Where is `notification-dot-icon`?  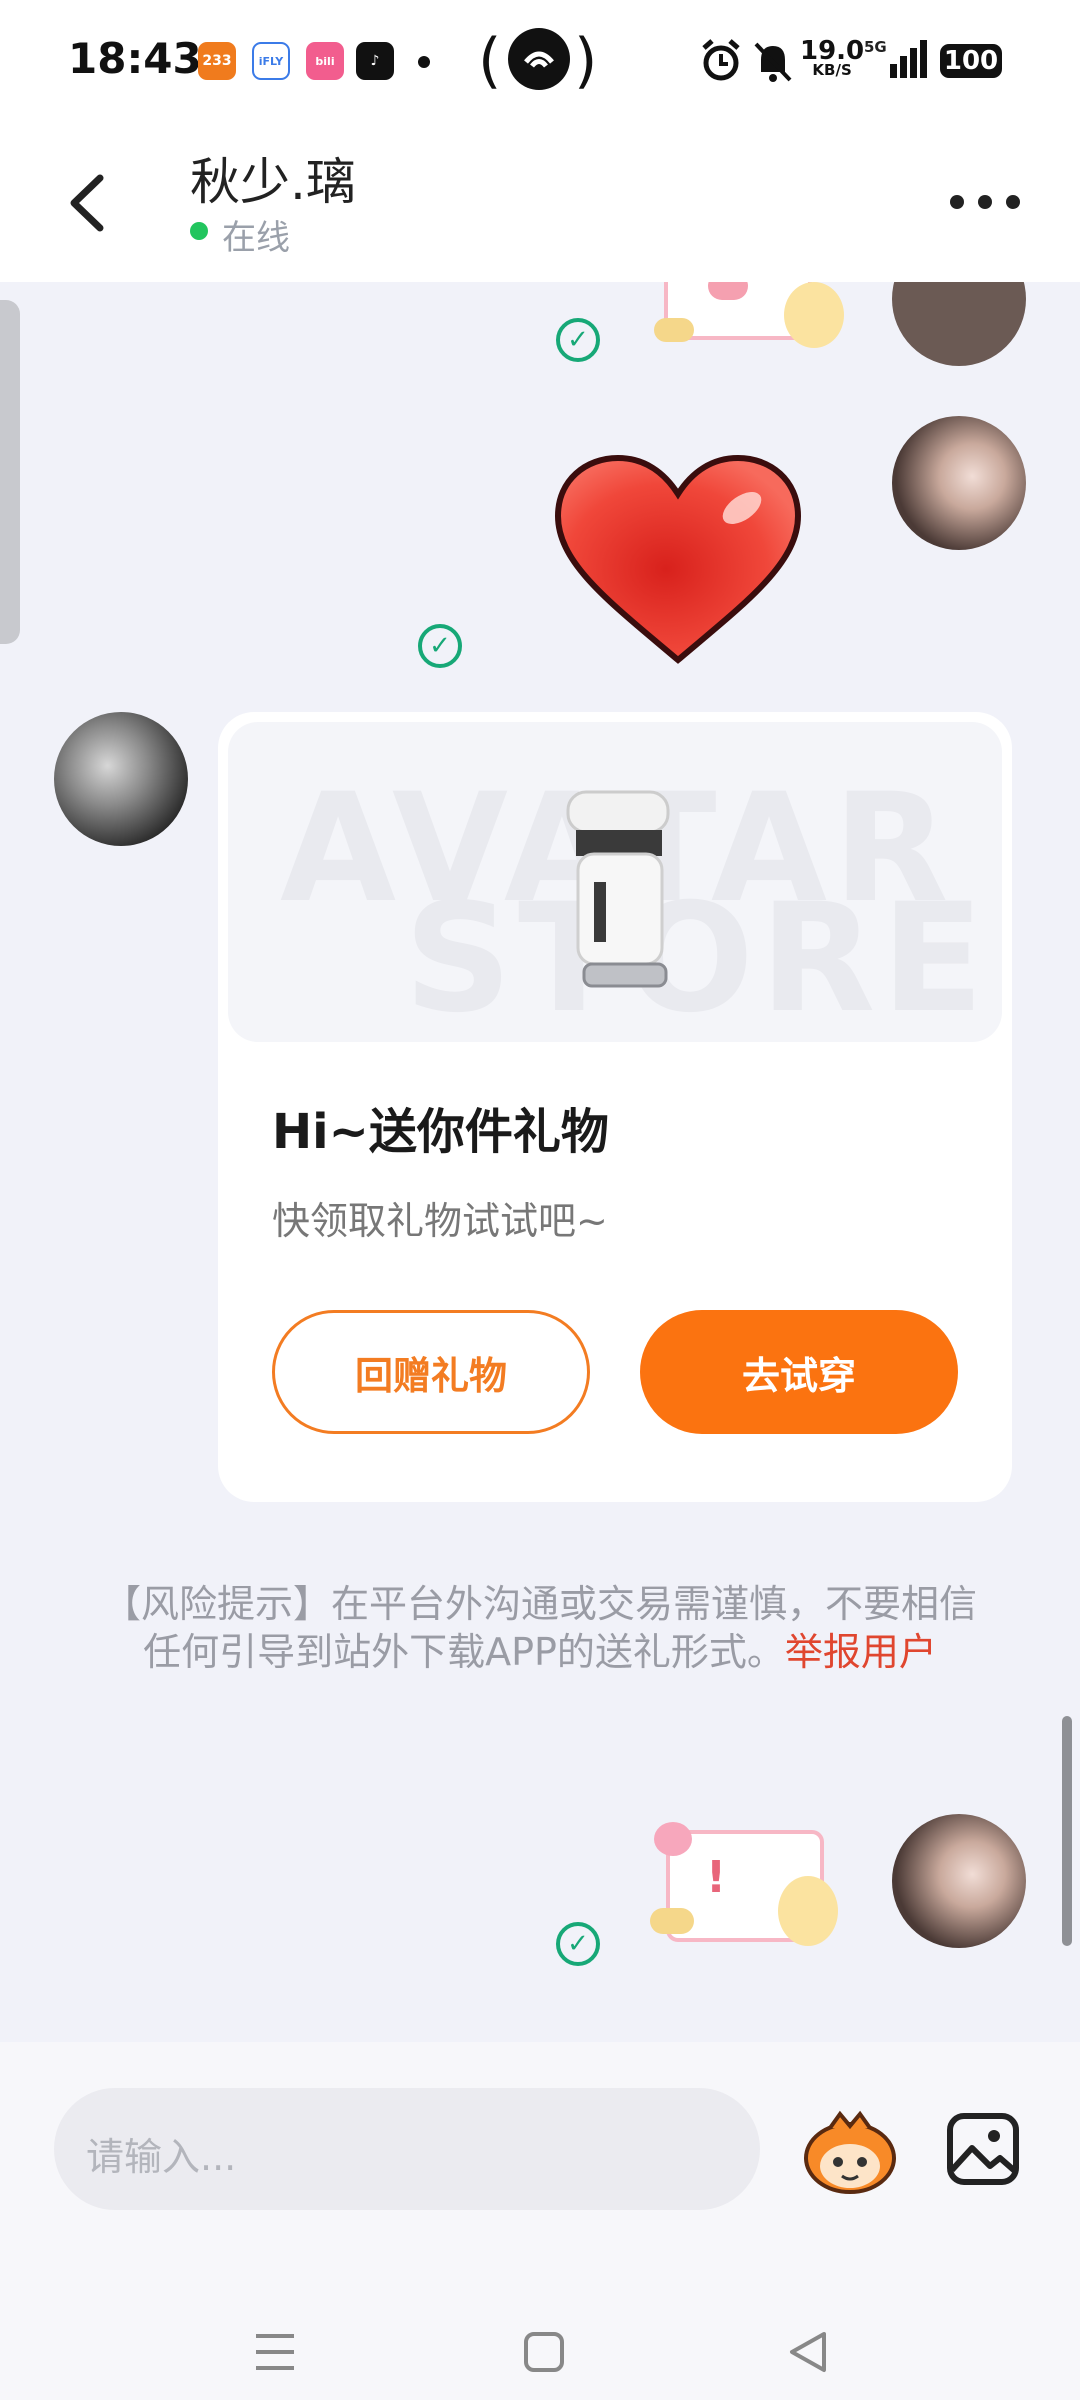 notification-dot-icon is located at coordinates (424, 62).